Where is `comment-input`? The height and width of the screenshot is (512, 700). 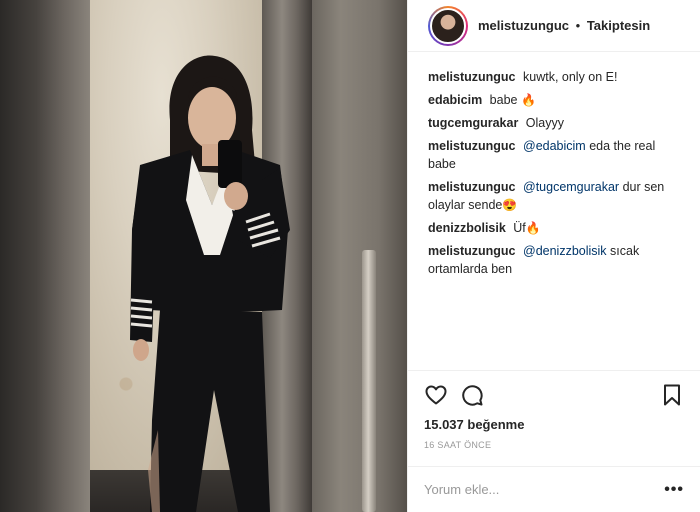 comment-input is located at coordinates (544, 489).